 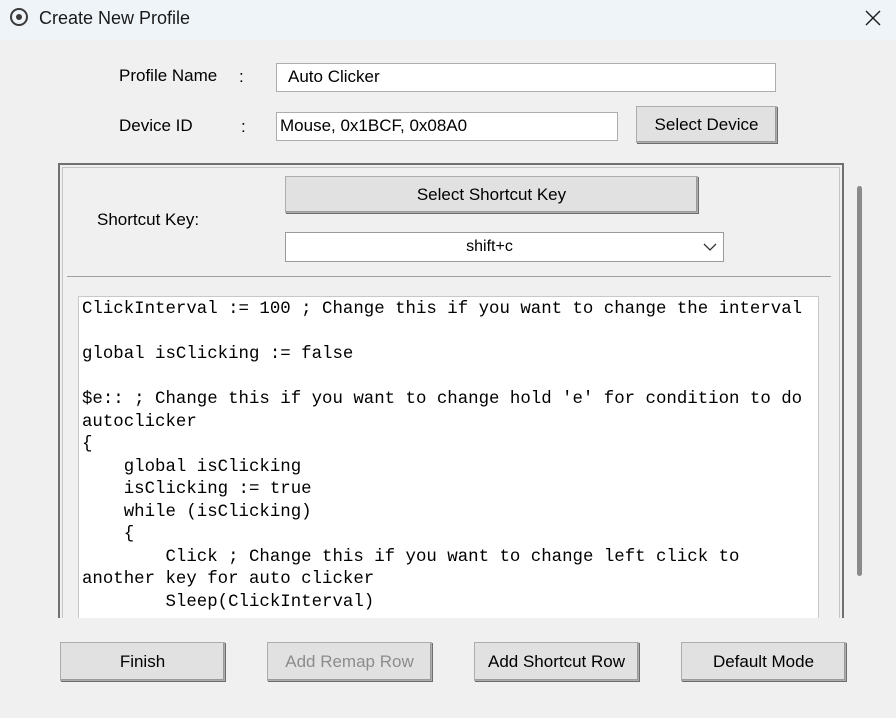 I want to click on close-icon, so click(x=873, y=18).